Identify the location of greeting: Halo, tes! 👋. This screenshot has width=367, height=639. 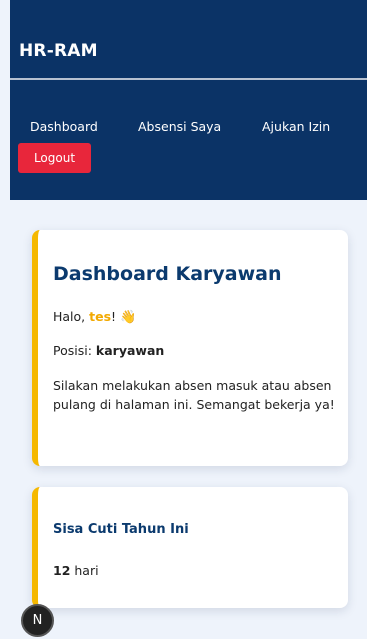
(94, 317).